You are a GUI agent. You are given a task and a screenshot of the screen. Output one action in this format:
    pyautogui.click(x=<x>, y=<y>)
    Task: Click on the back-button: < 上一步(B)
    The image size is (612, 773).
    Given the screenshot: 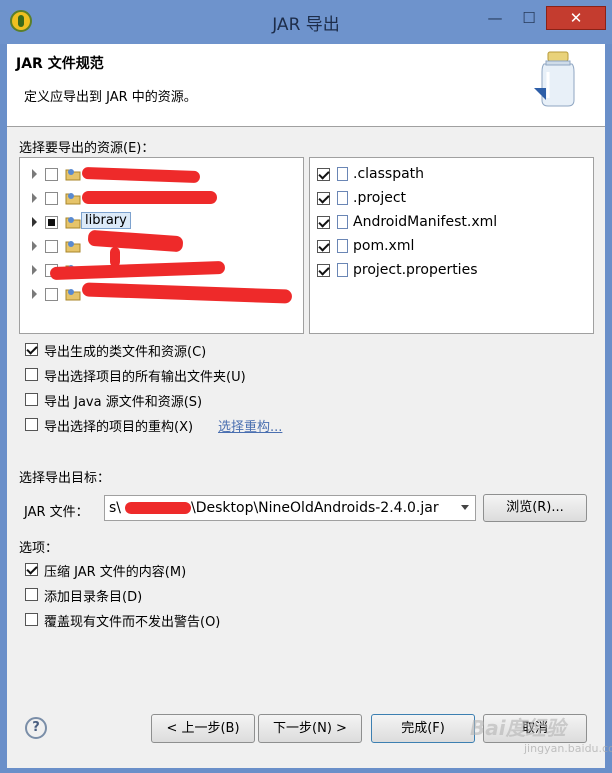 What is the action you would take?
    pyautogui.click(x=203, y=728)
    